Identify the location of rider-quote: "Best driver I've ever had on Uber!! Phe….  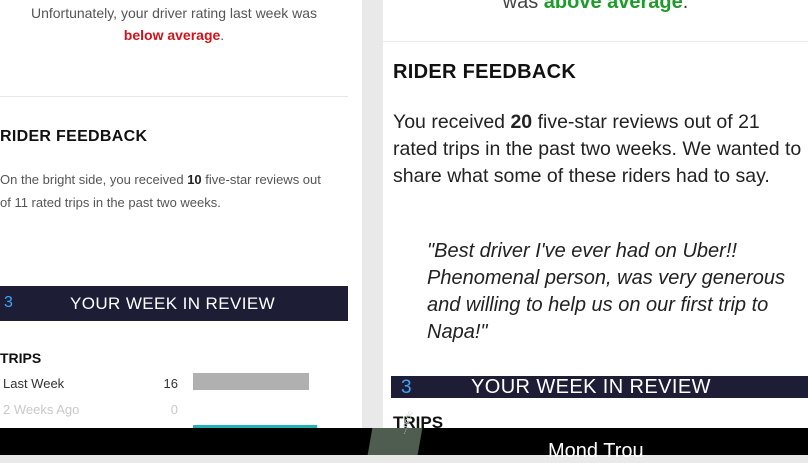
(606, 291).